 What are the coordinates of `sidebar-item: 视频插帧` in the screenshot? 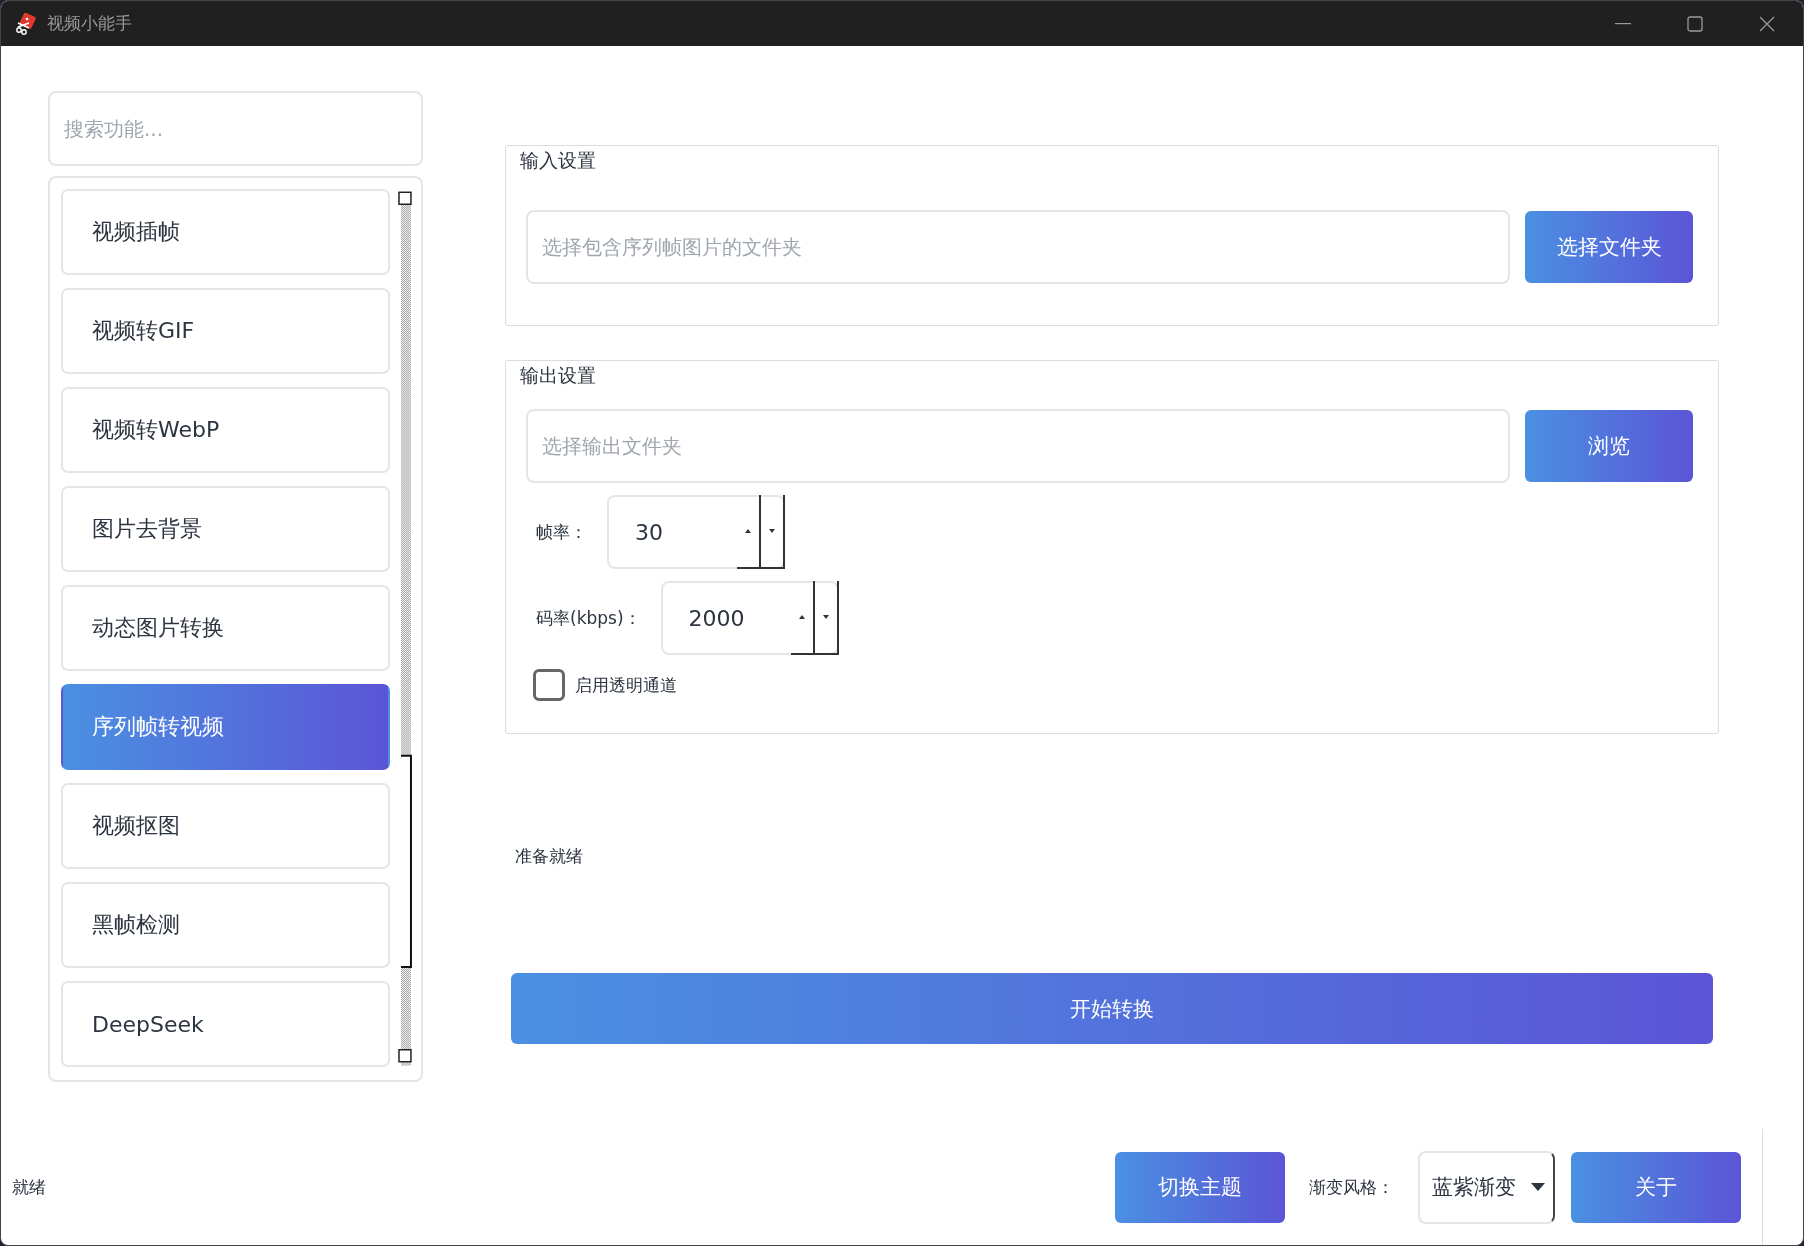 It's located at (226, 232).